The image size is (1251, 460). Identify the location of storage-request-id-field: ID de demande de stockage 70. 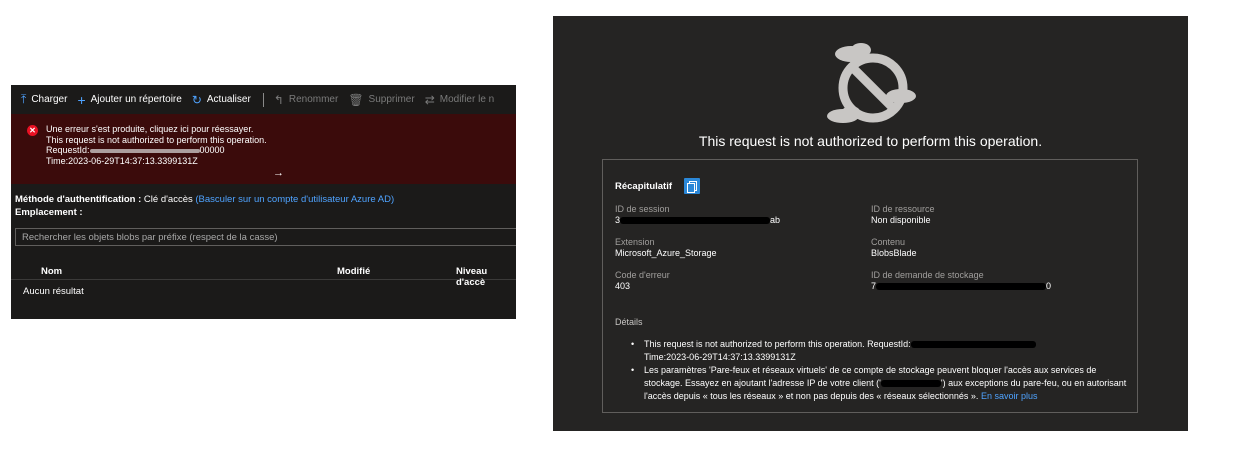
(961, 280).